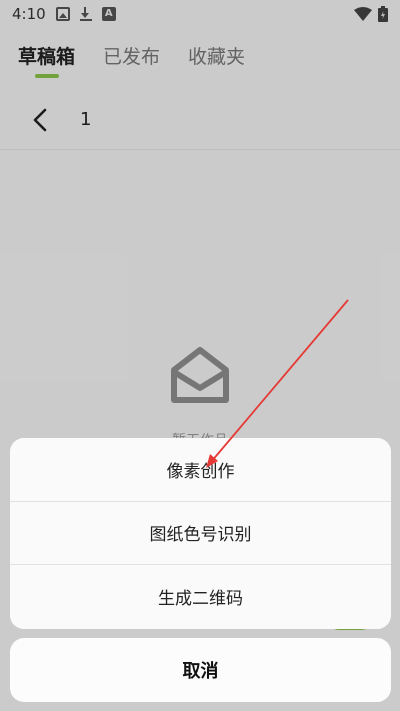  I want to click on cancel-button: 取消, so click(200, 670).